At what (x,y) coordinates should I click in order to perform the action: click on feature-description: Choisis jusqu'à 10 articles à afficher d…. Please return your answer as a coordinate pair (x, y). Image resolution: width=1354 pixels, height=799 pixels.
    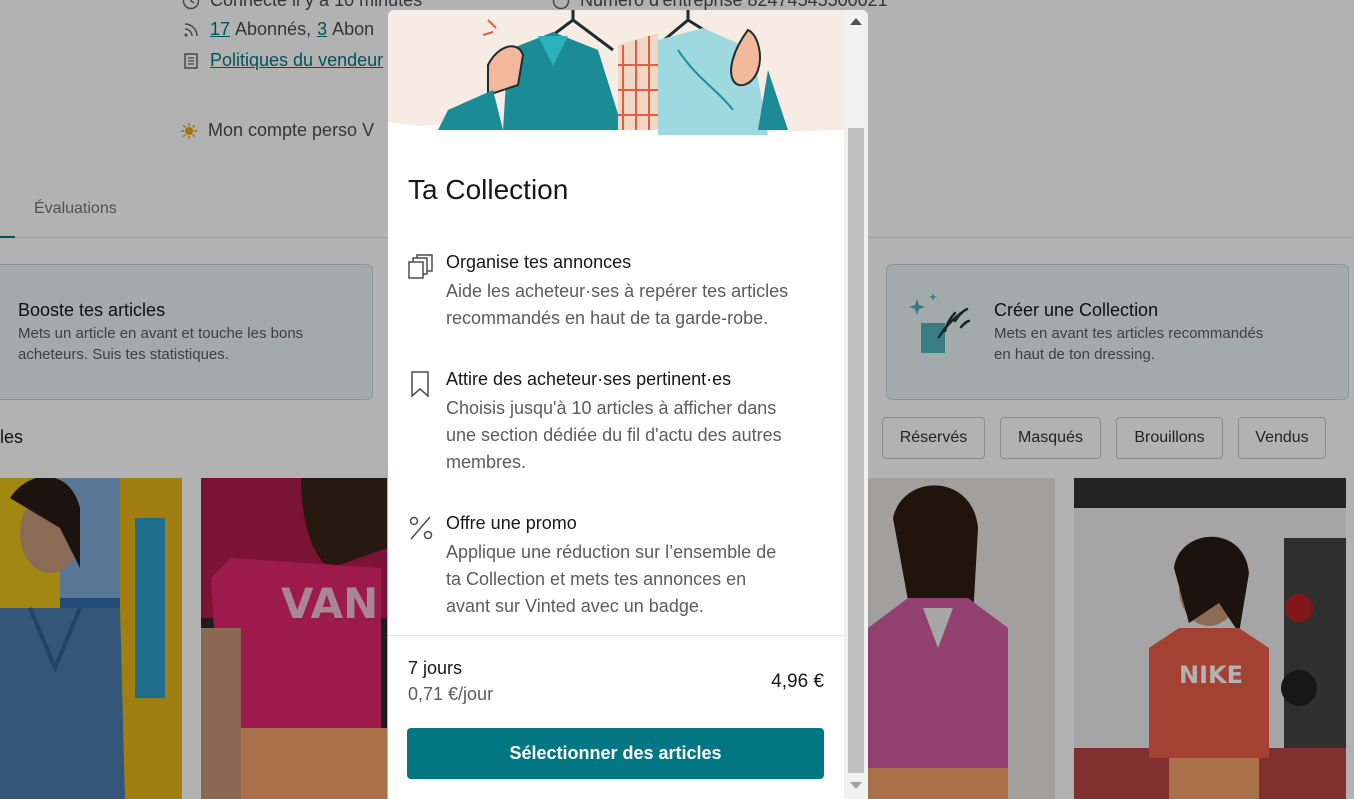
    Looking at the image, I should click on (641, 435).